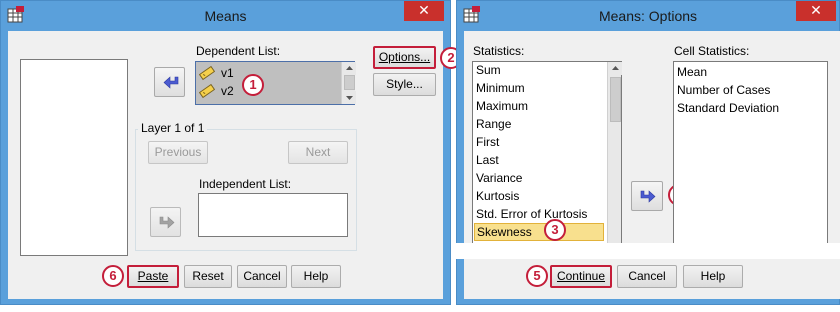  What do you see at coordinates (349, 97) in the screenshot?
I see `scroll-down-icon` at bounding box center [349, 97].